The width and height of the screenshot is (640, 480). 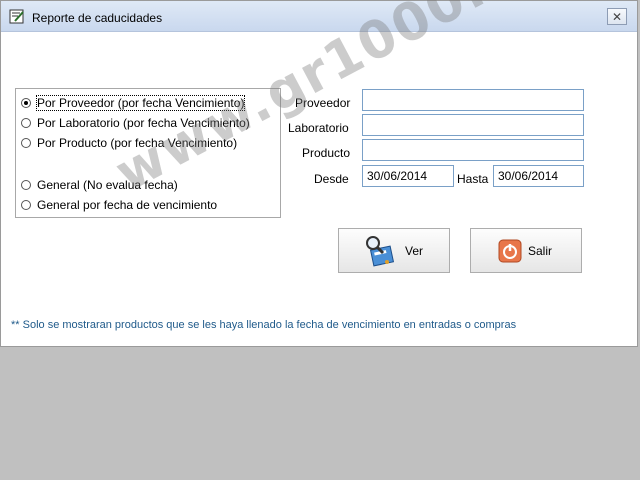 I want to click on radio-por-producto: Por Producto (por fecha Vencimiento), so click(x=129, y=143).